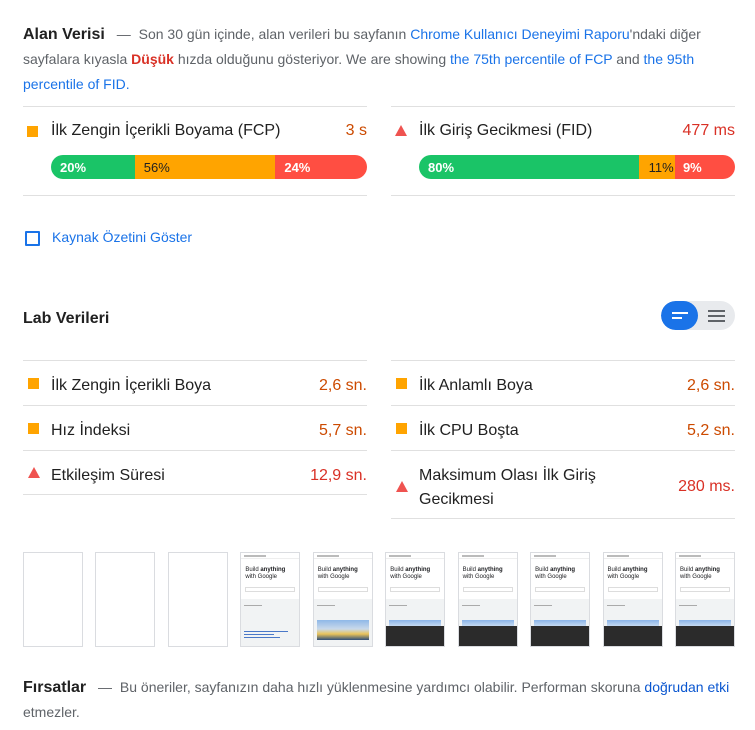 This screenshot has width=755, height=730. I want to click on checkbox-icon, so click(32, 238).